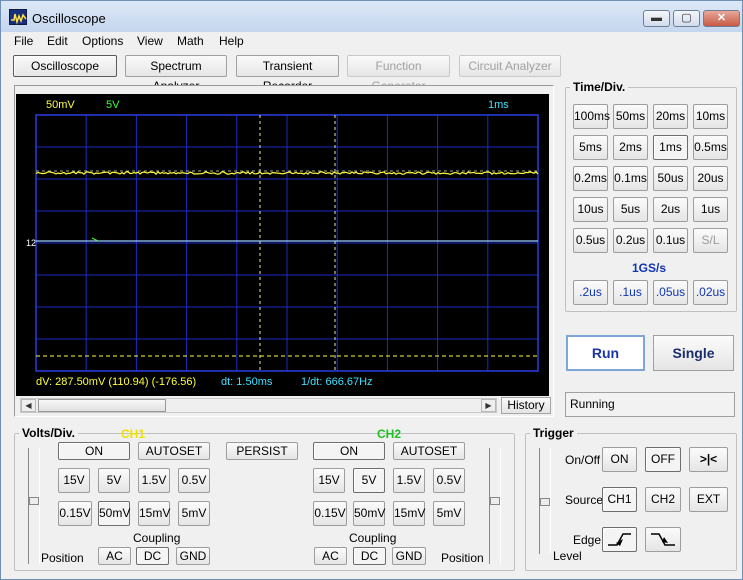 Image resolution: width=743 pixels, height=580 pixels. What do you see at coordinates (23, 41) in the screenshot?
I see `menu-file: File` at bounding box center [23, 41].